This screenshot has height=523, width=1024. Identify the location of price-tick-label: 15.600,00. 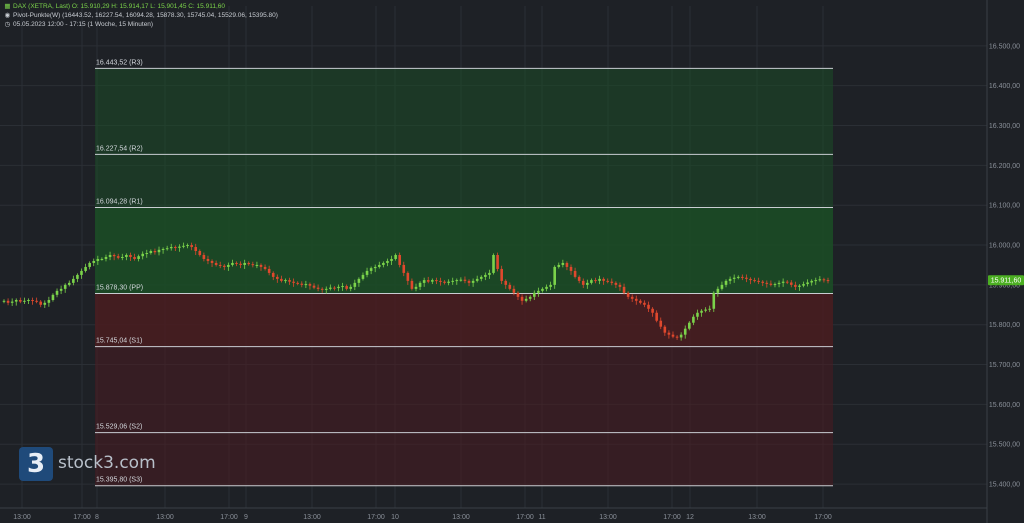
(1004, 405).